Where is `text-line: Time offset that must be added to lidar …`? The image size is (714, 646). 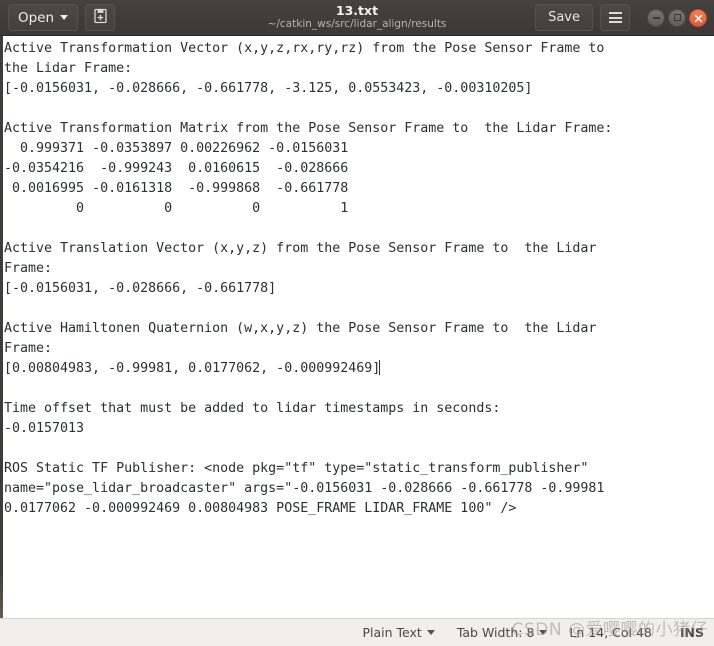
text-line: Time offset that must be added to lidar … is located at coordinates (252, 408).